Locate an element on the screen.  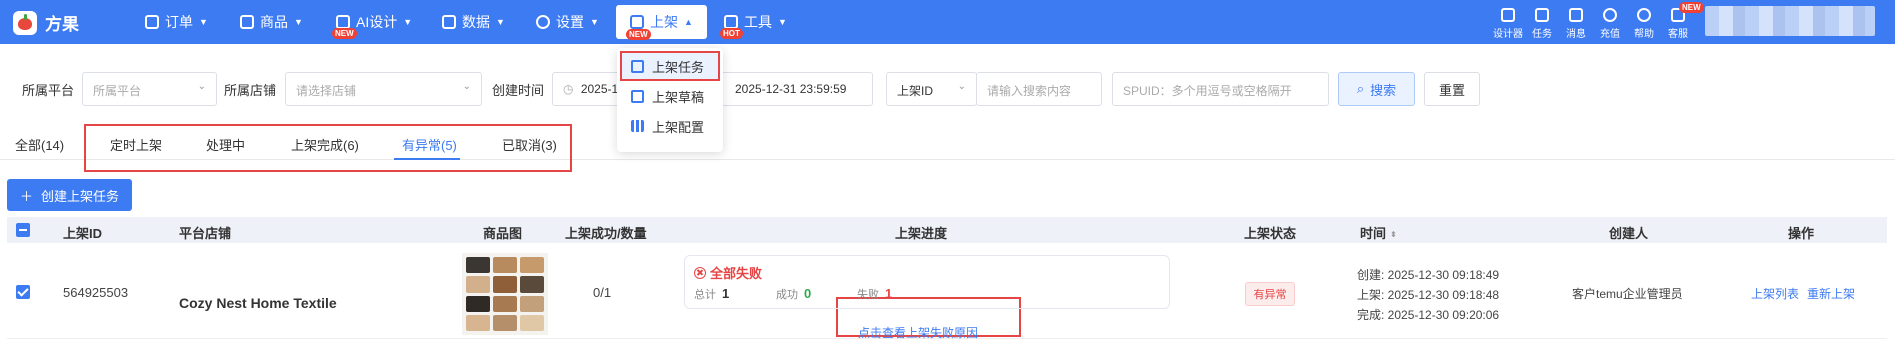
reset-button: 重置 is located at coordinates (1452, 89).